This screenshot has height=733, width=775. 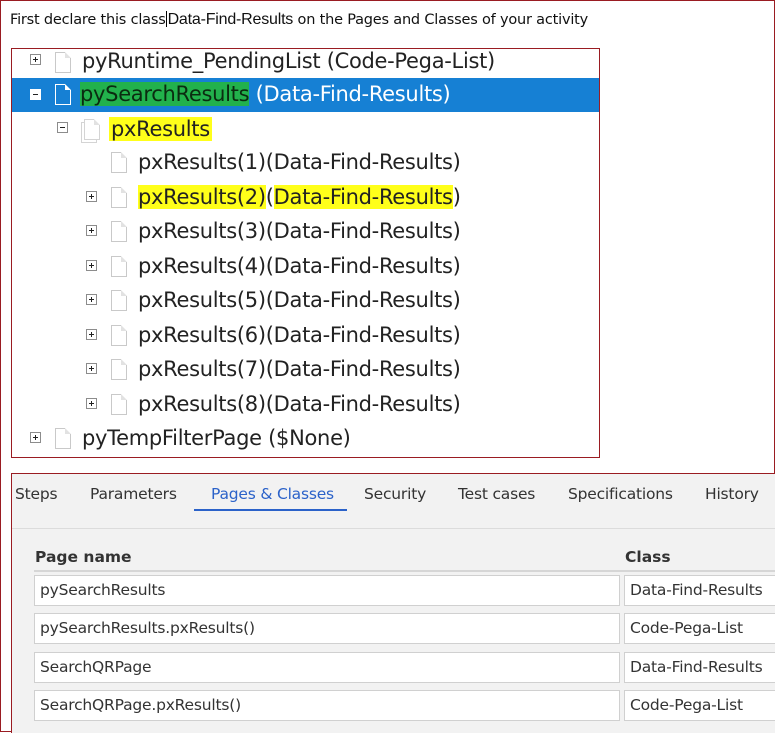 I want to click on tab-parameters: Parameters, so click(x=133, y=494).